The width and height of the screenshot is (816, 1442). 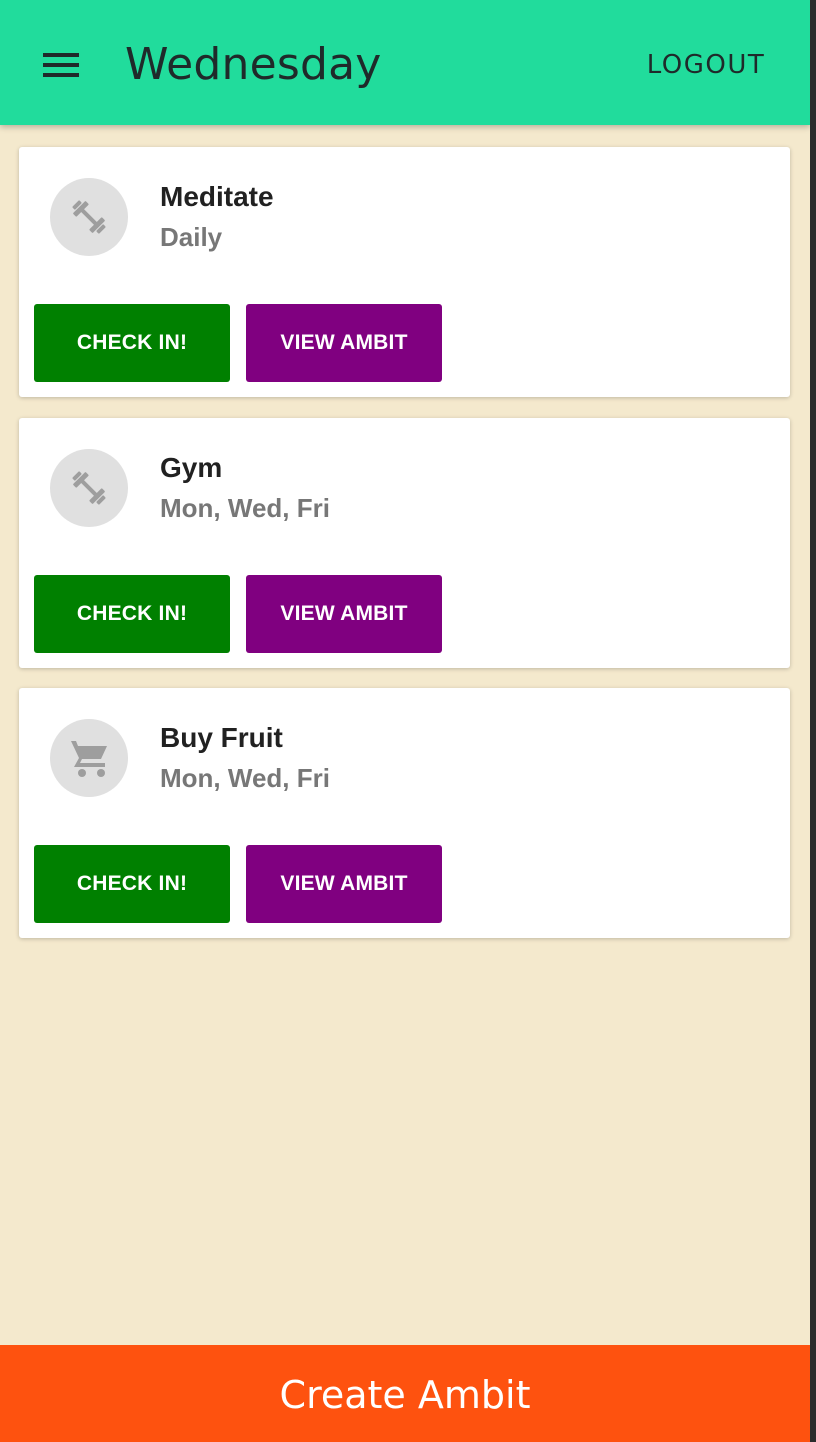 What do you see at coordinates (405, 62) in the screenshot?
I see `app-bar: Wednesday LOGOUT` at bounding box center [405, 62].